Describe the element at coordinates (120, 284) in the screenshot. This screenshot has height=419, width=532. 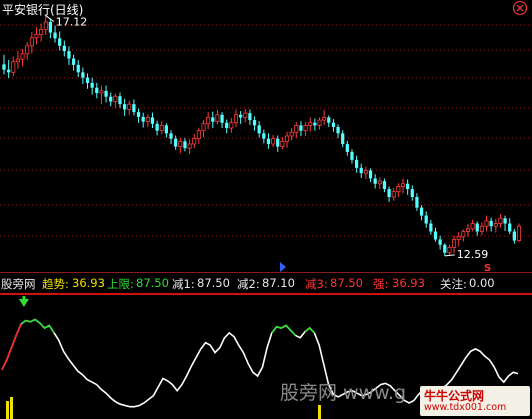
I see `upper-label: 上限:` at that location.